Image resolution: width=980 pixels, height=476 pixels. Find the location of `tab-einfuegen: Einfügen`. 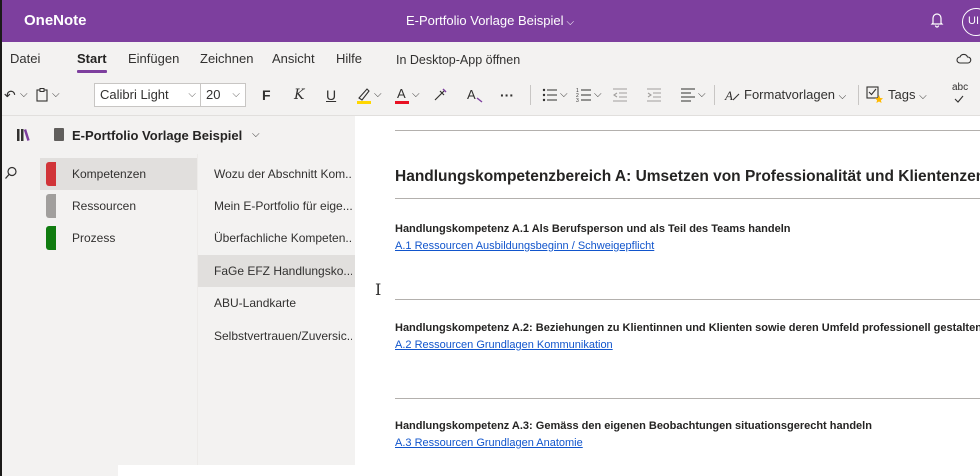

tab-einfuegen: Einfügen is located at coordinates (153, 58).